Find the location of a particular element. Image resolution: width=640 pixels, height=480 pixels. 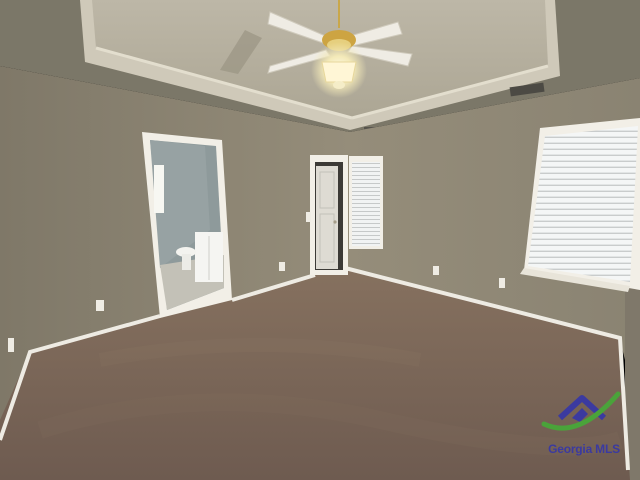

large-window-blinds is located at coordinates (583, 204).